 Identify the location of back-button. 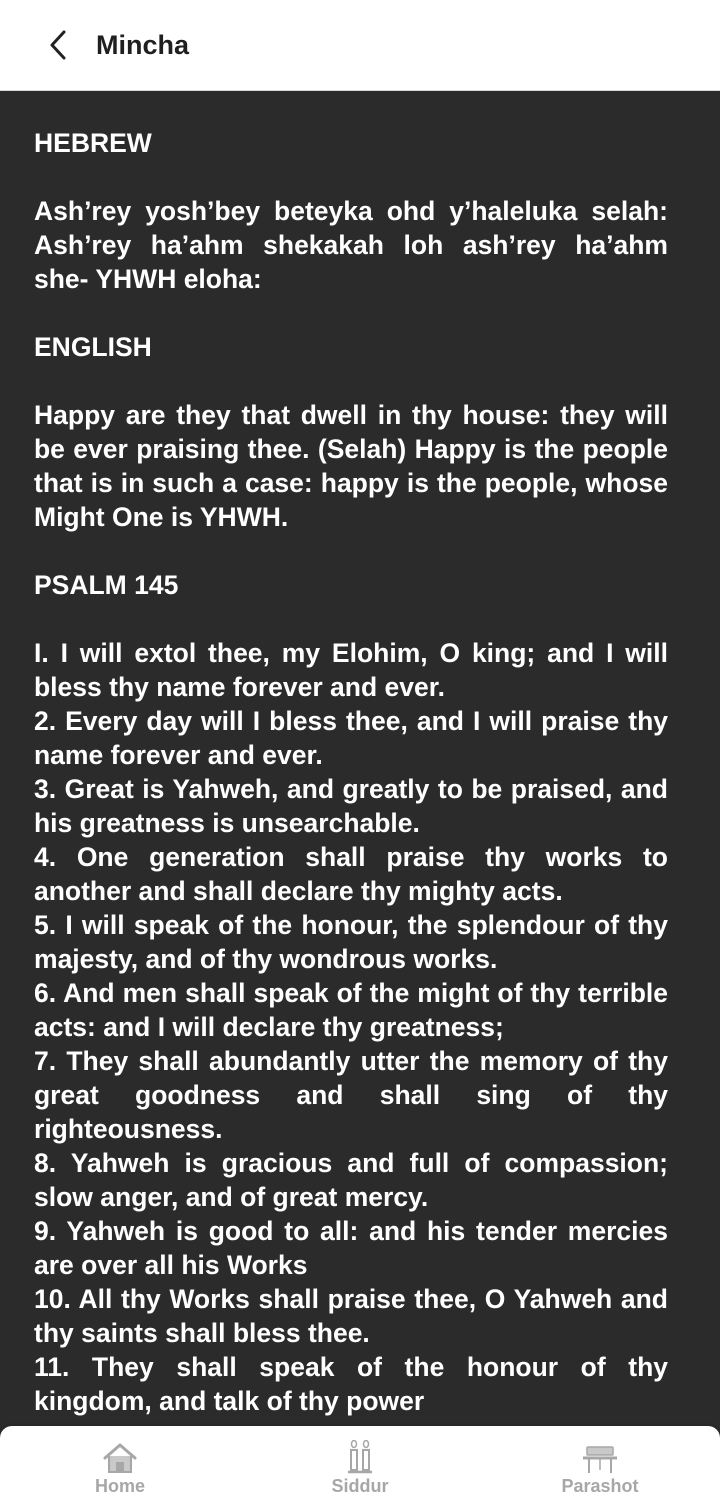
(58, 45).